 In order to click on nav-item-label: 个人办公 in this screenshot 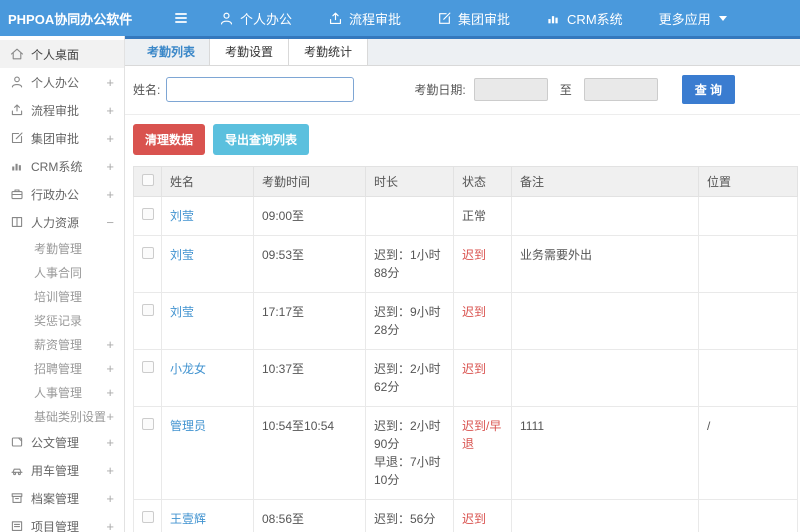, I will do `click(266, 19)`.